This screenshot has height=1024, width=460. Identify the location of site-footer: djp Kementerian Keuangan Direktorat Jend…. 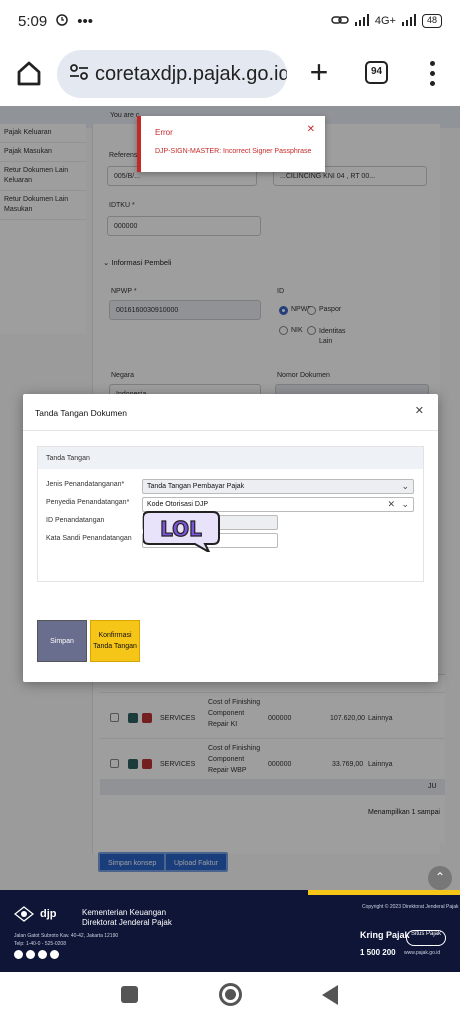
(230, 931).